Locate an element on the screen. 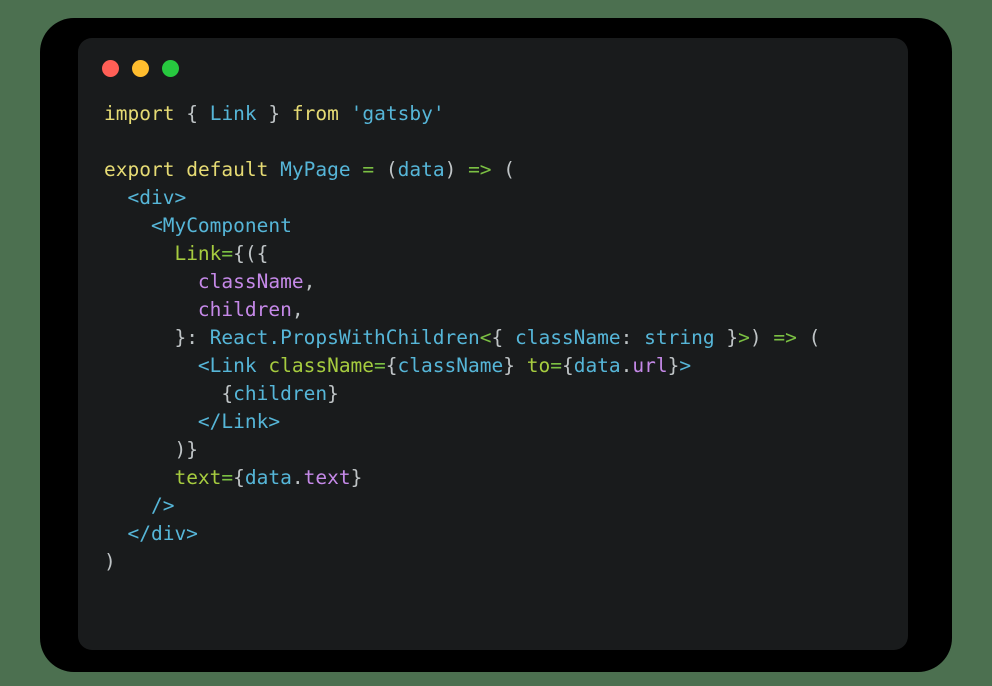 This screenshot has height=686, width=992. code-token: import is located at coordinates (139, 113).